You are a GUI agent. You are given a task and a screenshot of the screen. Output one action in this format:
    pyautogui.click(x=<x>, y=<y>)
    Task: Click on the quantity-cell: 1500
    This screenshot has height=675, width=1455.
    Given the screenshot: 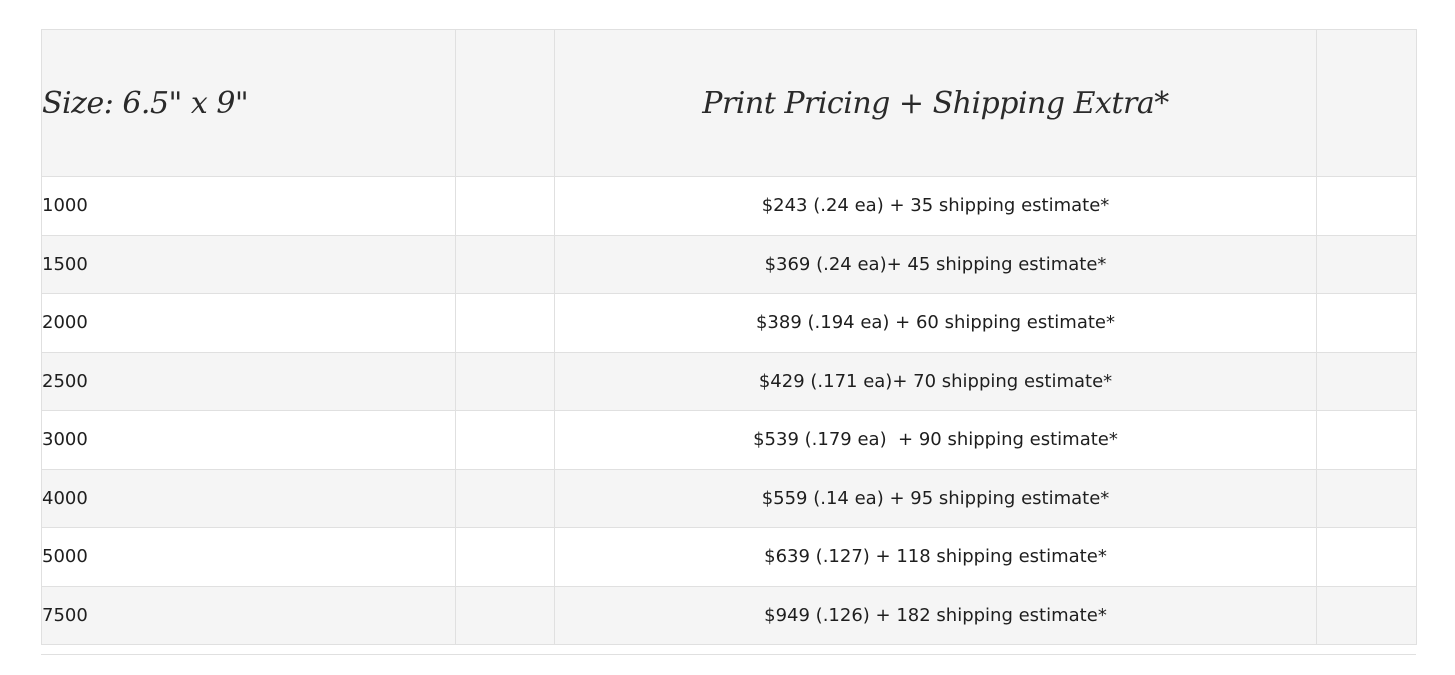 What is the action you would take?
    pyautogui.click(x=248, y=264)
    